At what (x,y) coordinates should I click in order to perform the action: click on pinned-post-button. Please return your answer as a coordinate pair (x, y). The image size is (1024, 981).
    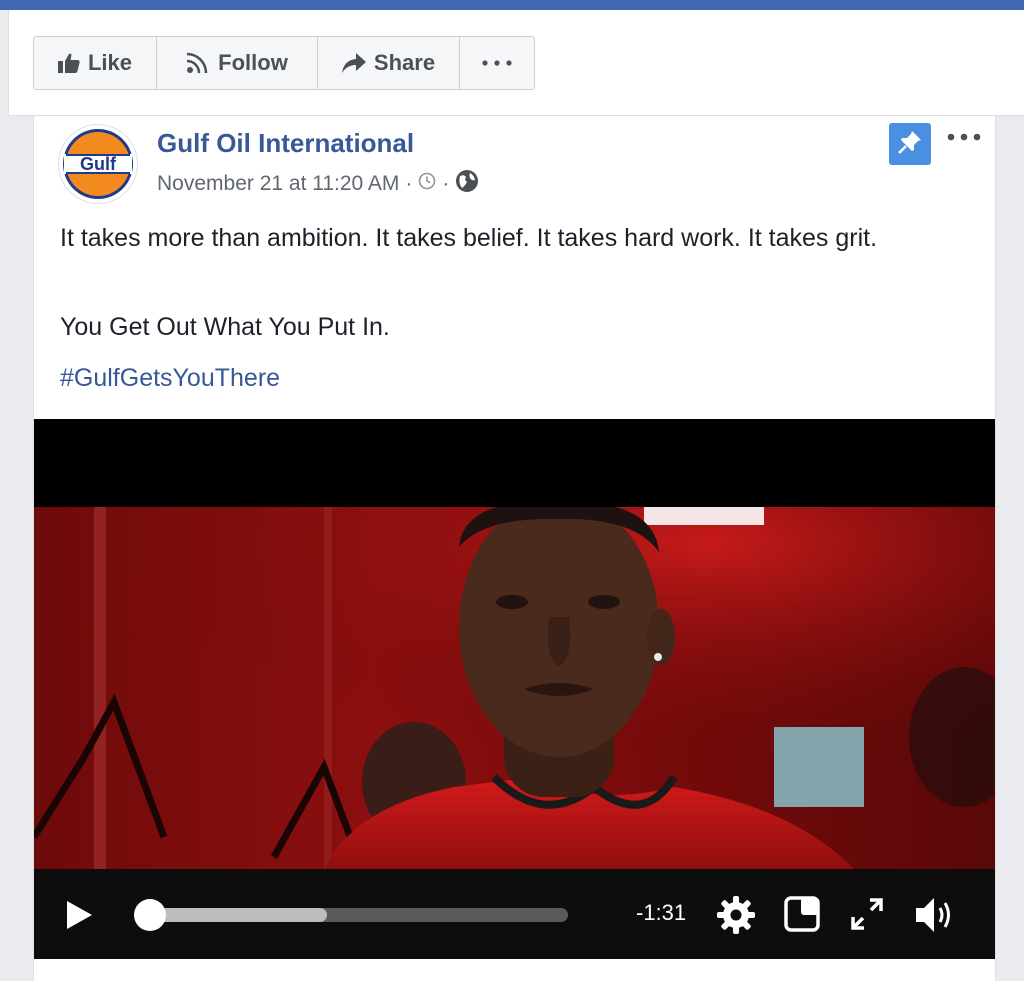
    Looking at the image, I should click on (910, 144).